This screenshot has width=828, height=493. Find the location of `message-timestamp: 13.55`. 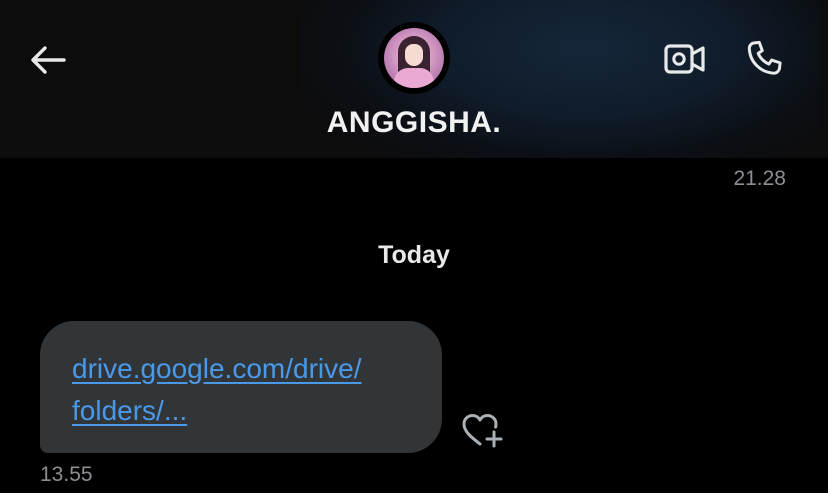

message-timestamp: 13.55 is located at coordinates (66, 474).